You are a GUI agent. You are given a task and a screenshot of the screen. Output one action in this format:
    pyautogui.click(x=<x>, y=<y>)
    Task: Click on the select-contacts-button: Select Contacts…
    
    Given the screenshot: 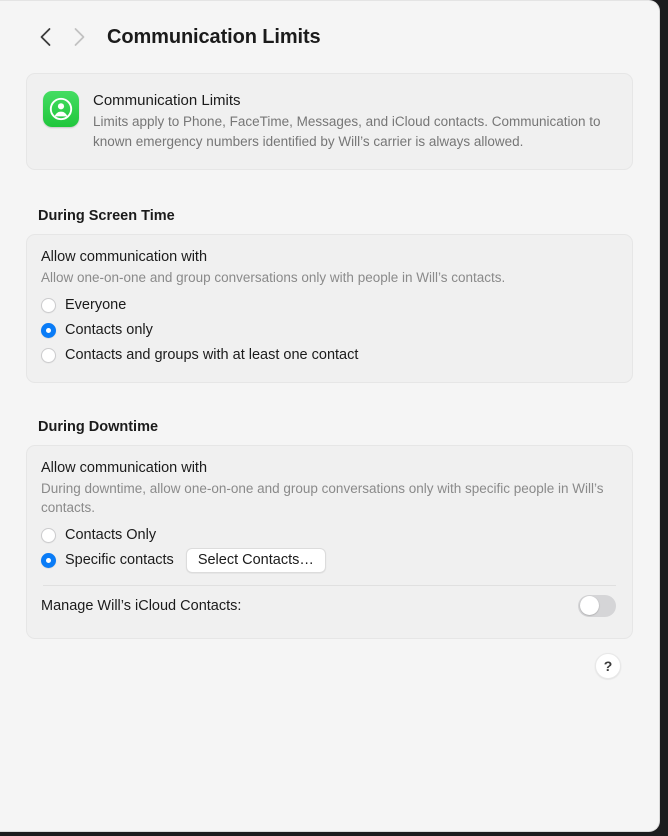 What is the action you would take?
    pyautogui.click(x=255, y=560)
    